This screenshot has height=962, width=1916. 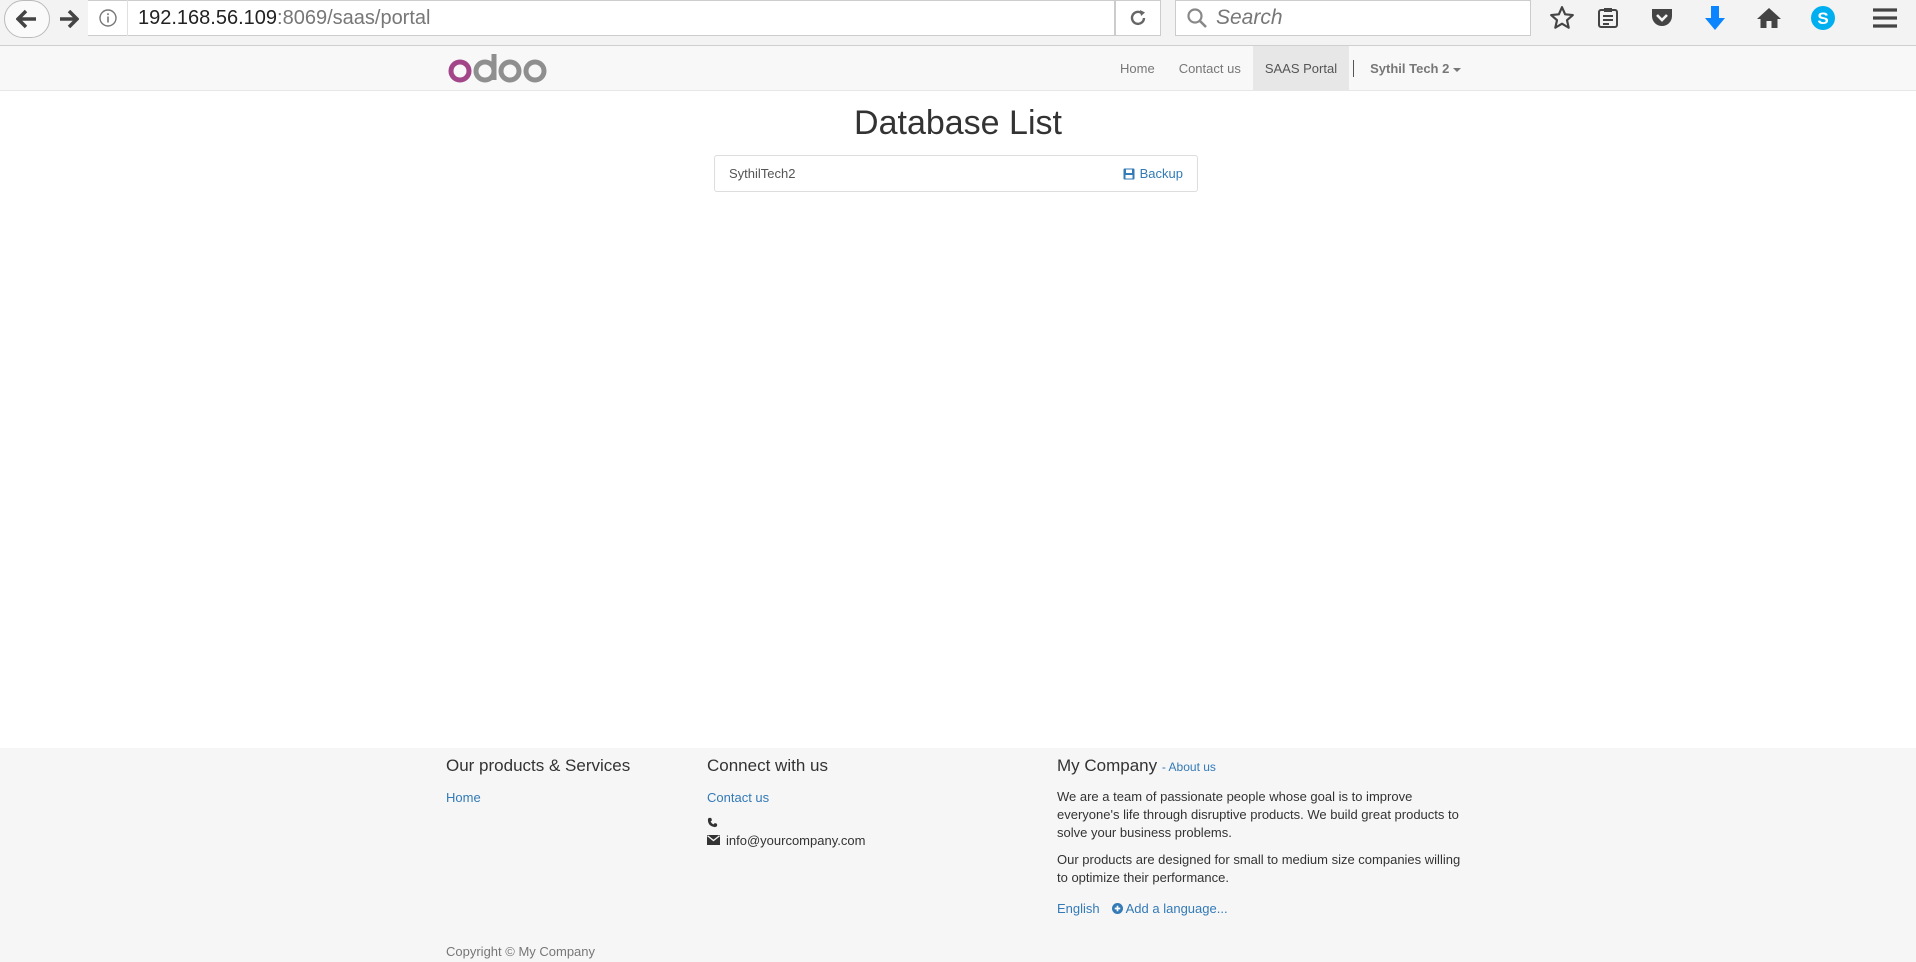 I want to click on user-name: Sythil Tech 2, so click(x=1410, y=68).